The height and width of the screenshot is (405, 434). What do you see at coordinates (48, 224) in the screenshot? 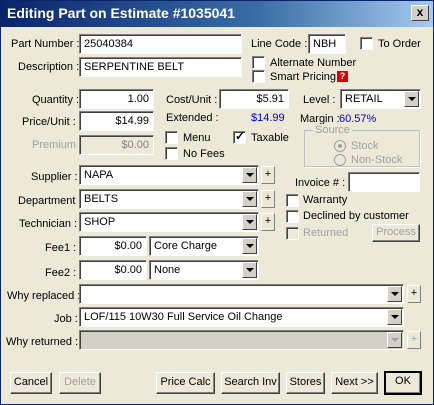
I see `technician-label: Technician :` at bounding box center [48, 224].